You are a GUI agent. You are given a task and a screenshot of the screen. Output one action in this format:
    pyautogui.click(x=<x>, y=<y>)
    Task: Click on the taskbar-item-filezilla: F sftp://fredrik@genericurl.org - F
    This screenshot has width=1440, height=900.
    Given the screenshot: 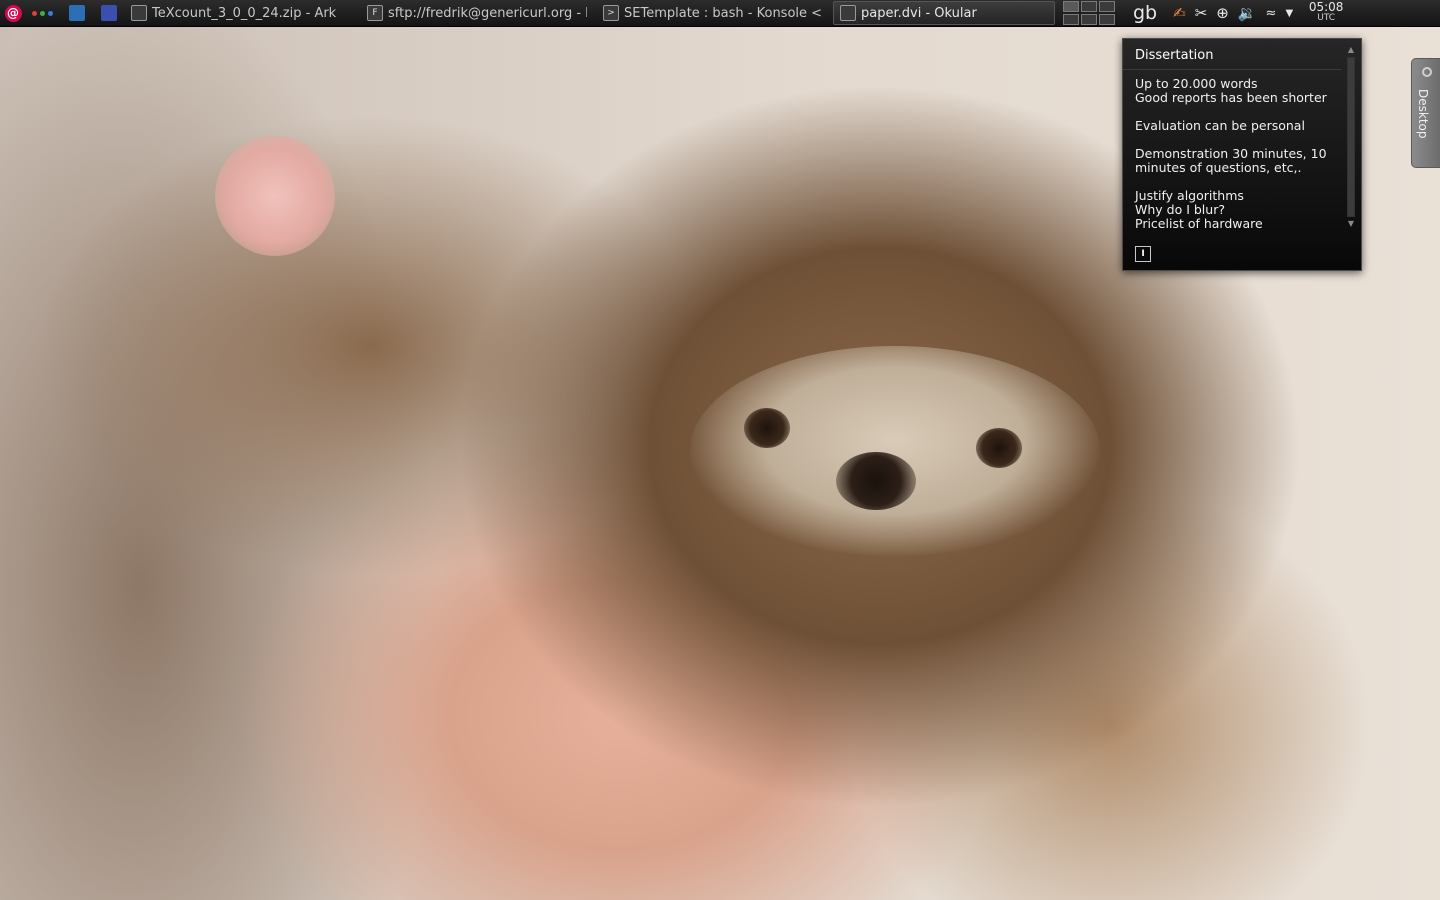 What is the action you would take?
    pyautogui.click(x=477, y=13)
    